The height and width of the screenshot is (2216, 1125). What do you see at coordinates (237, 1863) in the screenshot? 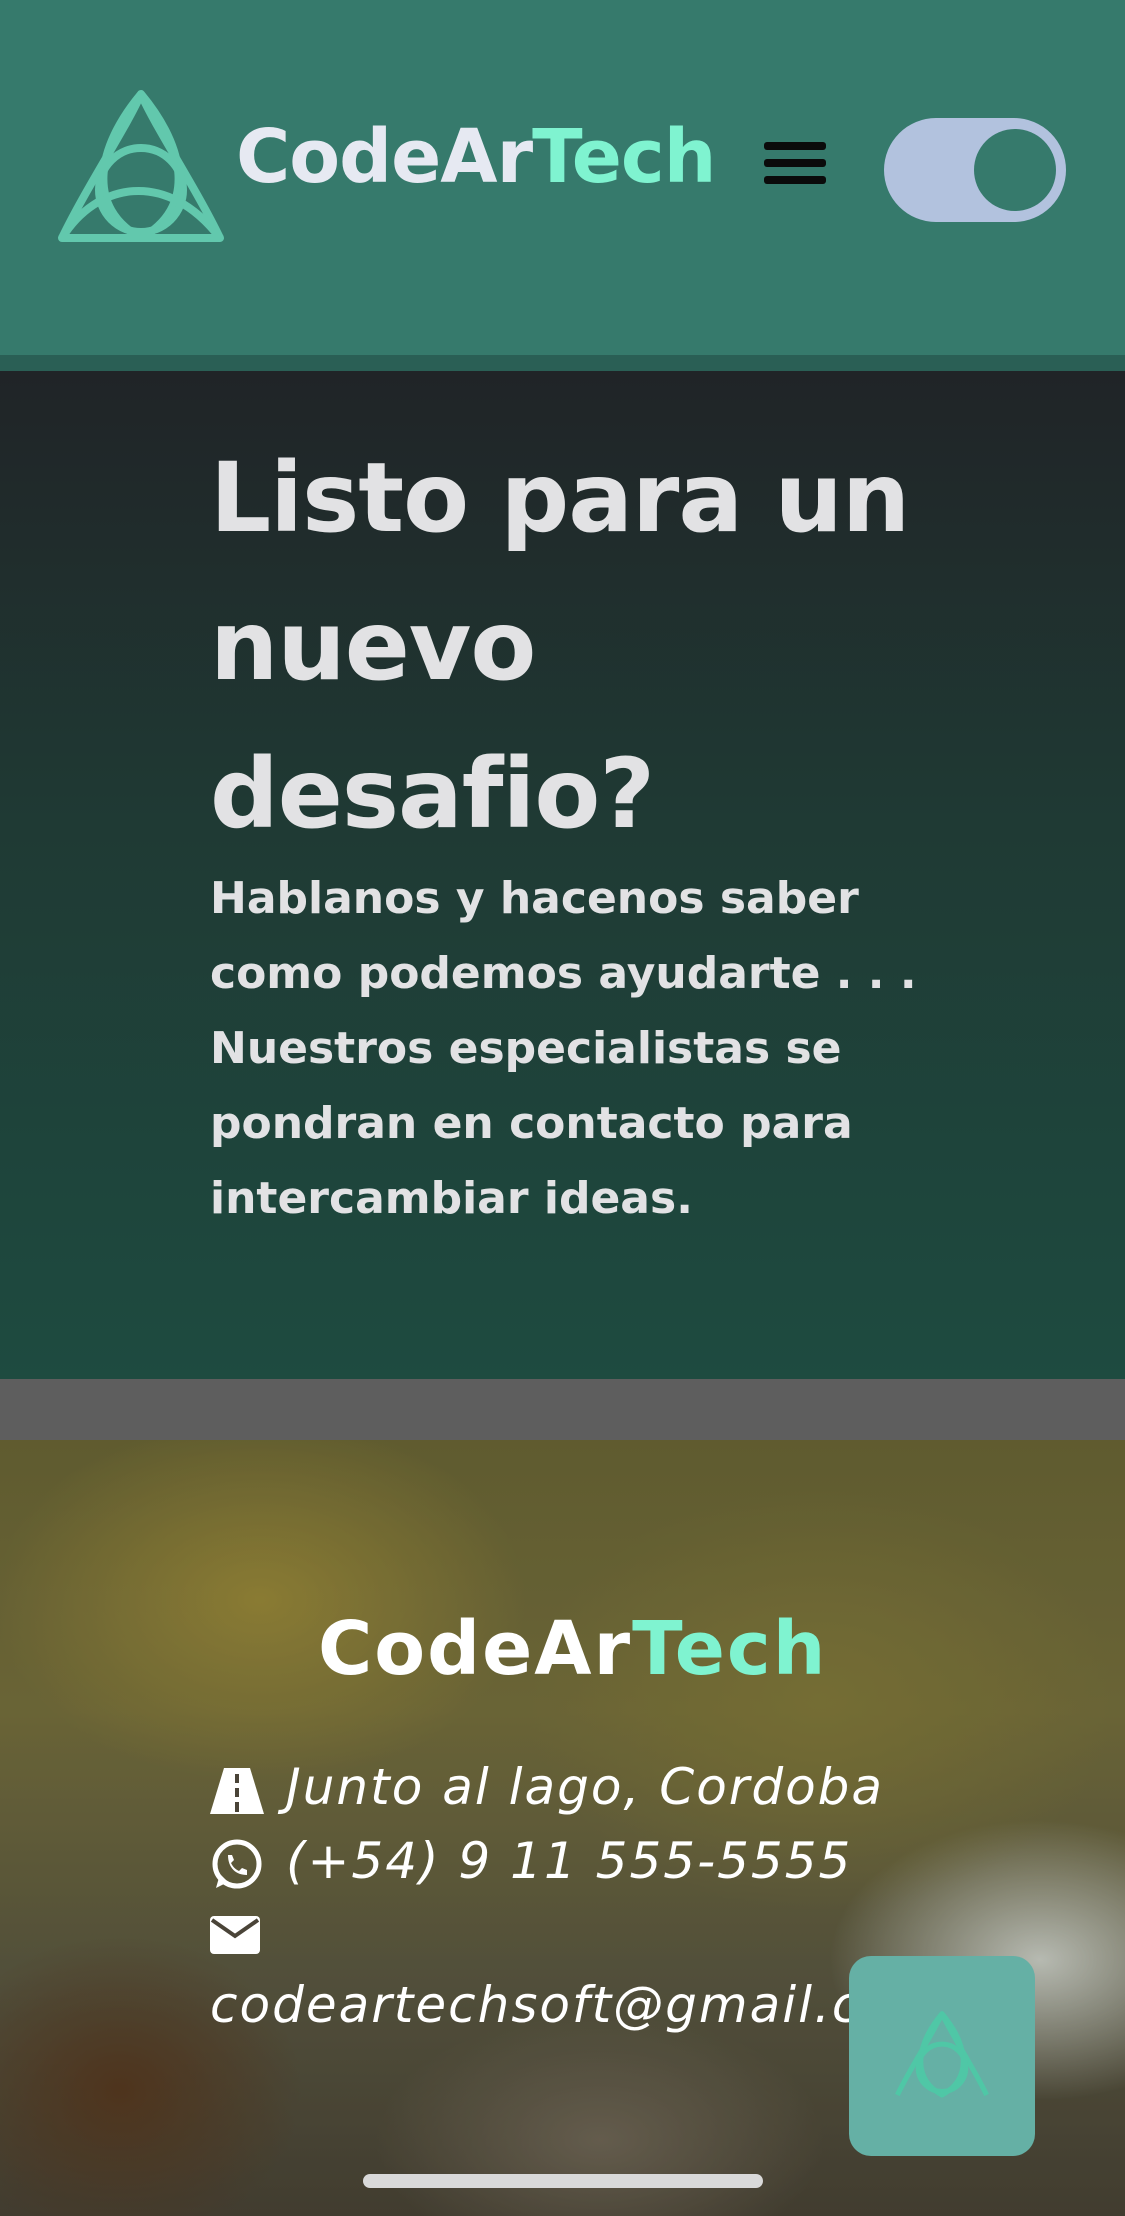
I see `whatsapp-icon` at bounding box center [237, 1863].